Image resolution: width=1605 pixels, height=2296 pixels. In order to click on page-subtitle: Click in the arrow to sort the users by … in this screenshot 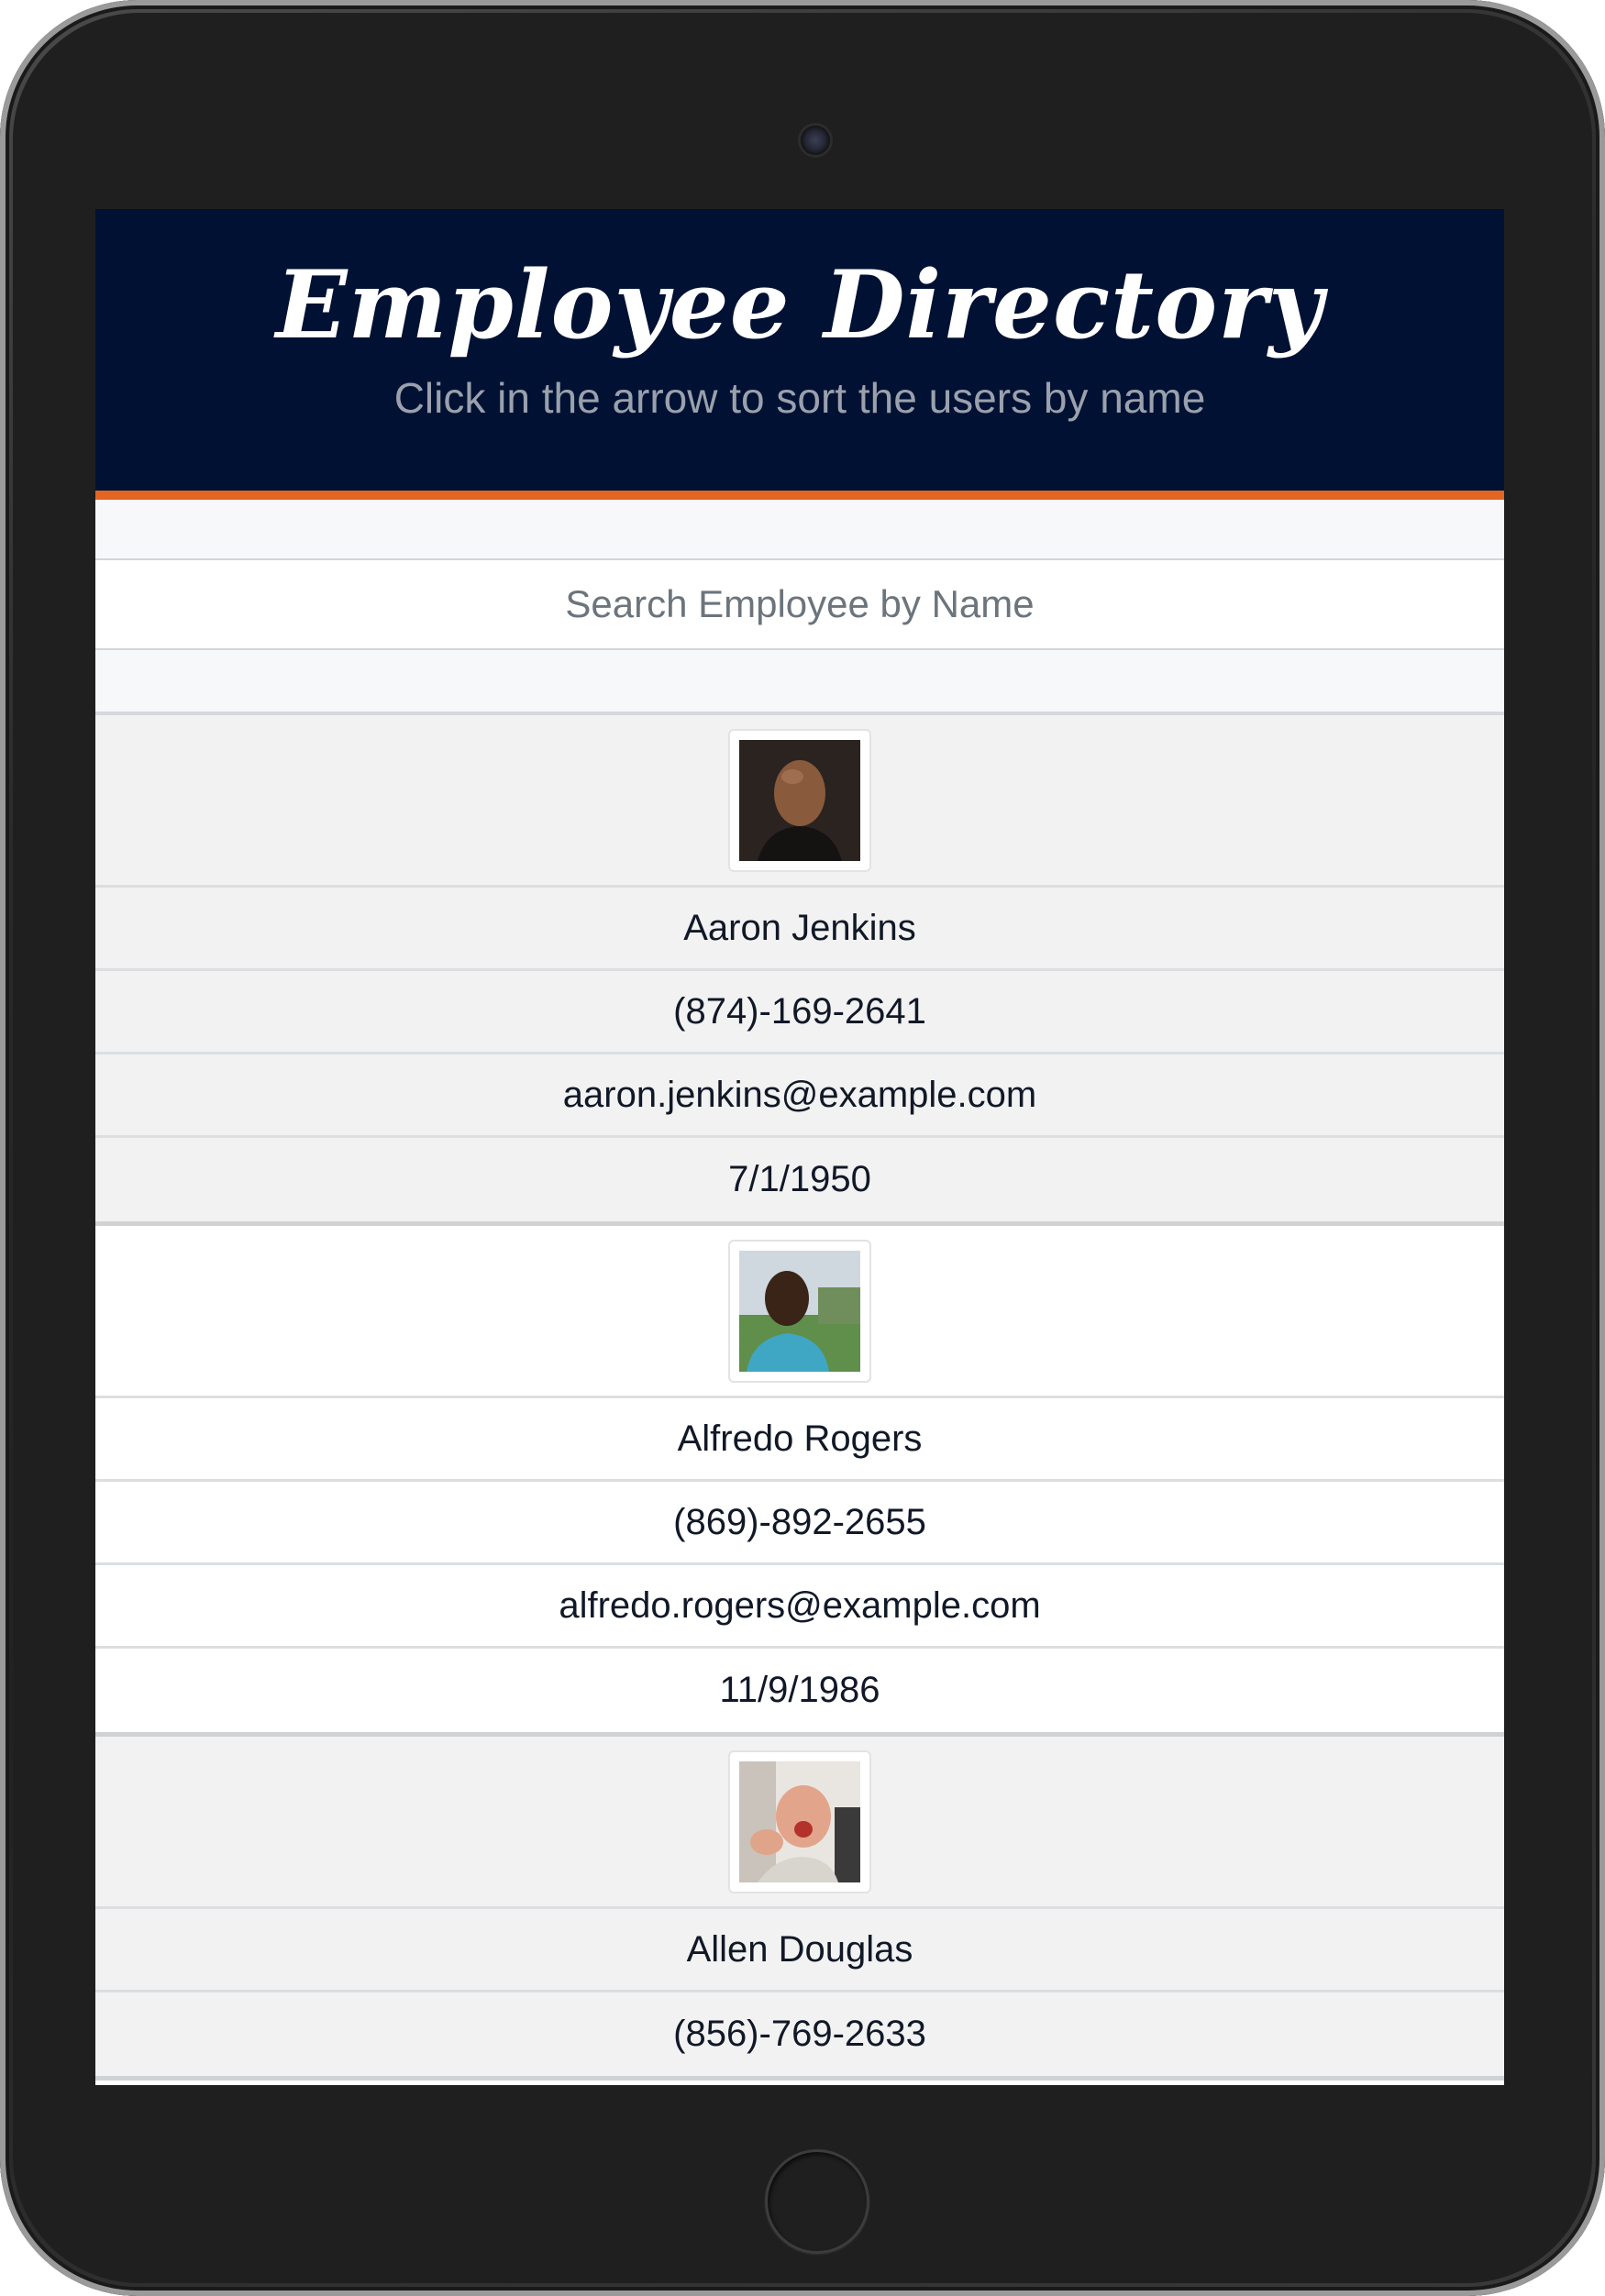, I will do `click(799, 398)`.